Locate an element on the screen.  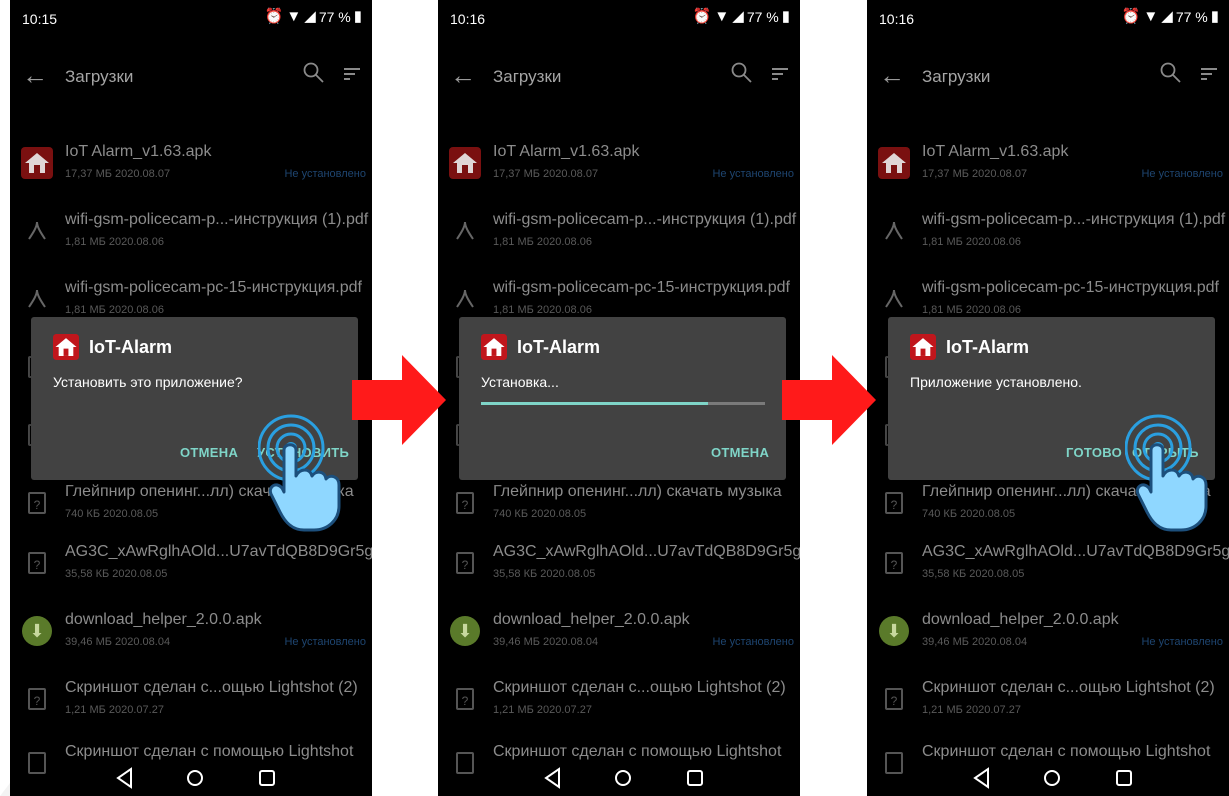
tap-hand-icon is located at coordinates (299, 473).